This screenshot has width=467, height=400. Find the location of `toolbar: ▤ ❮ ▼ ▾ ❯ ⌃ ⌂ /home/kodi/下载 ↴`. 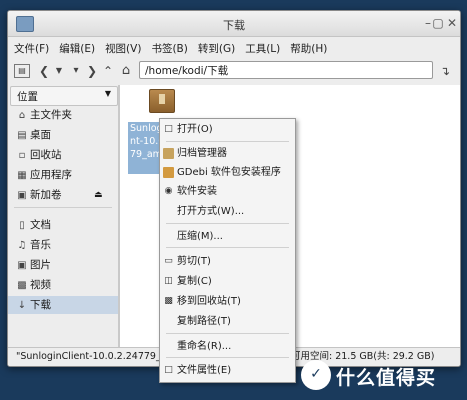

toolbar: ▤ ❮ ▼ ▾ ❯ ⌃ ⌂ /home/kodi/下载 ↴ is located at coordinates (234, 71).